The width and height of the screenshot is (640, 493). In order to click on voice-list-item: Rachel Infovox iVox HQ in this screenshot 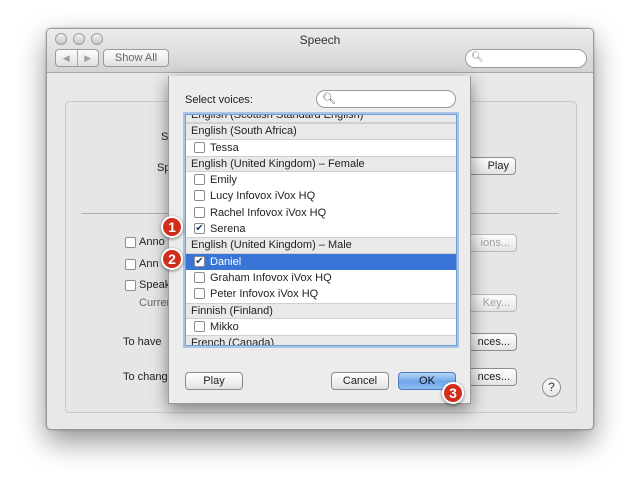, I will do `click(321, 213)`.